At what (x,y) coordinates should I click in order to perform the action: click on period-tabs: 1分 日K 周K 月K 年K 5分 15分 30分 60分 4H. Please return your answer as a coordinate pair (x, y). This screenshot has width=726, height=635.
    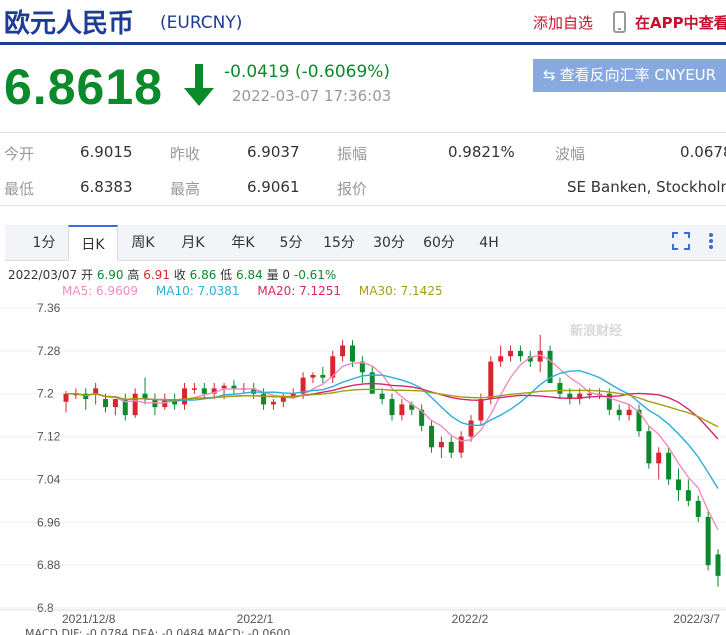
    Looking at the image, I should click on (365, 243).